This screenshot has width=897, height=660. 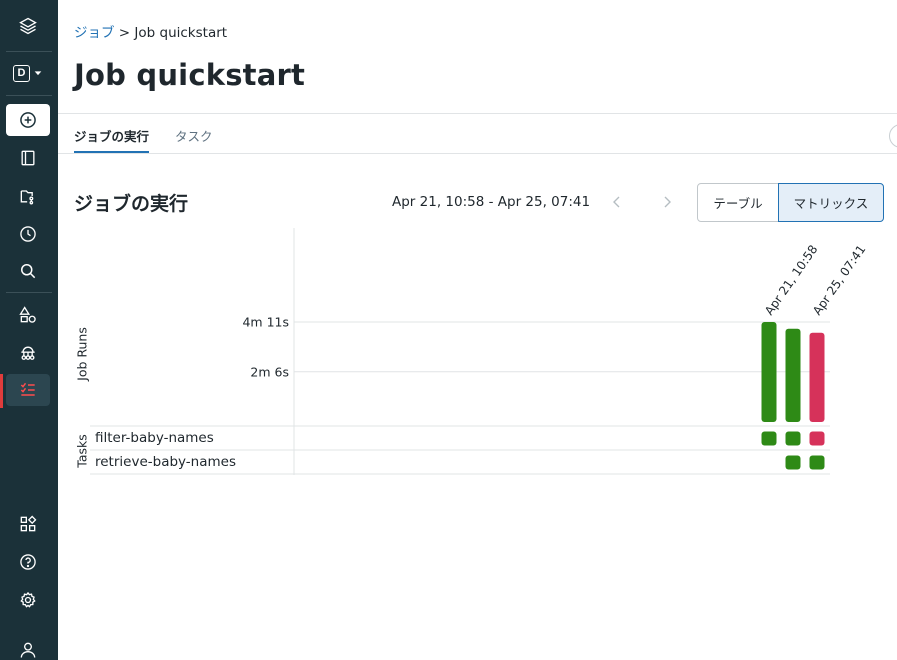 What do you see at coordinates (131, 204) in the screenshot?
I see `section-title: ジョブの実行` at bounding box center [131, 204].